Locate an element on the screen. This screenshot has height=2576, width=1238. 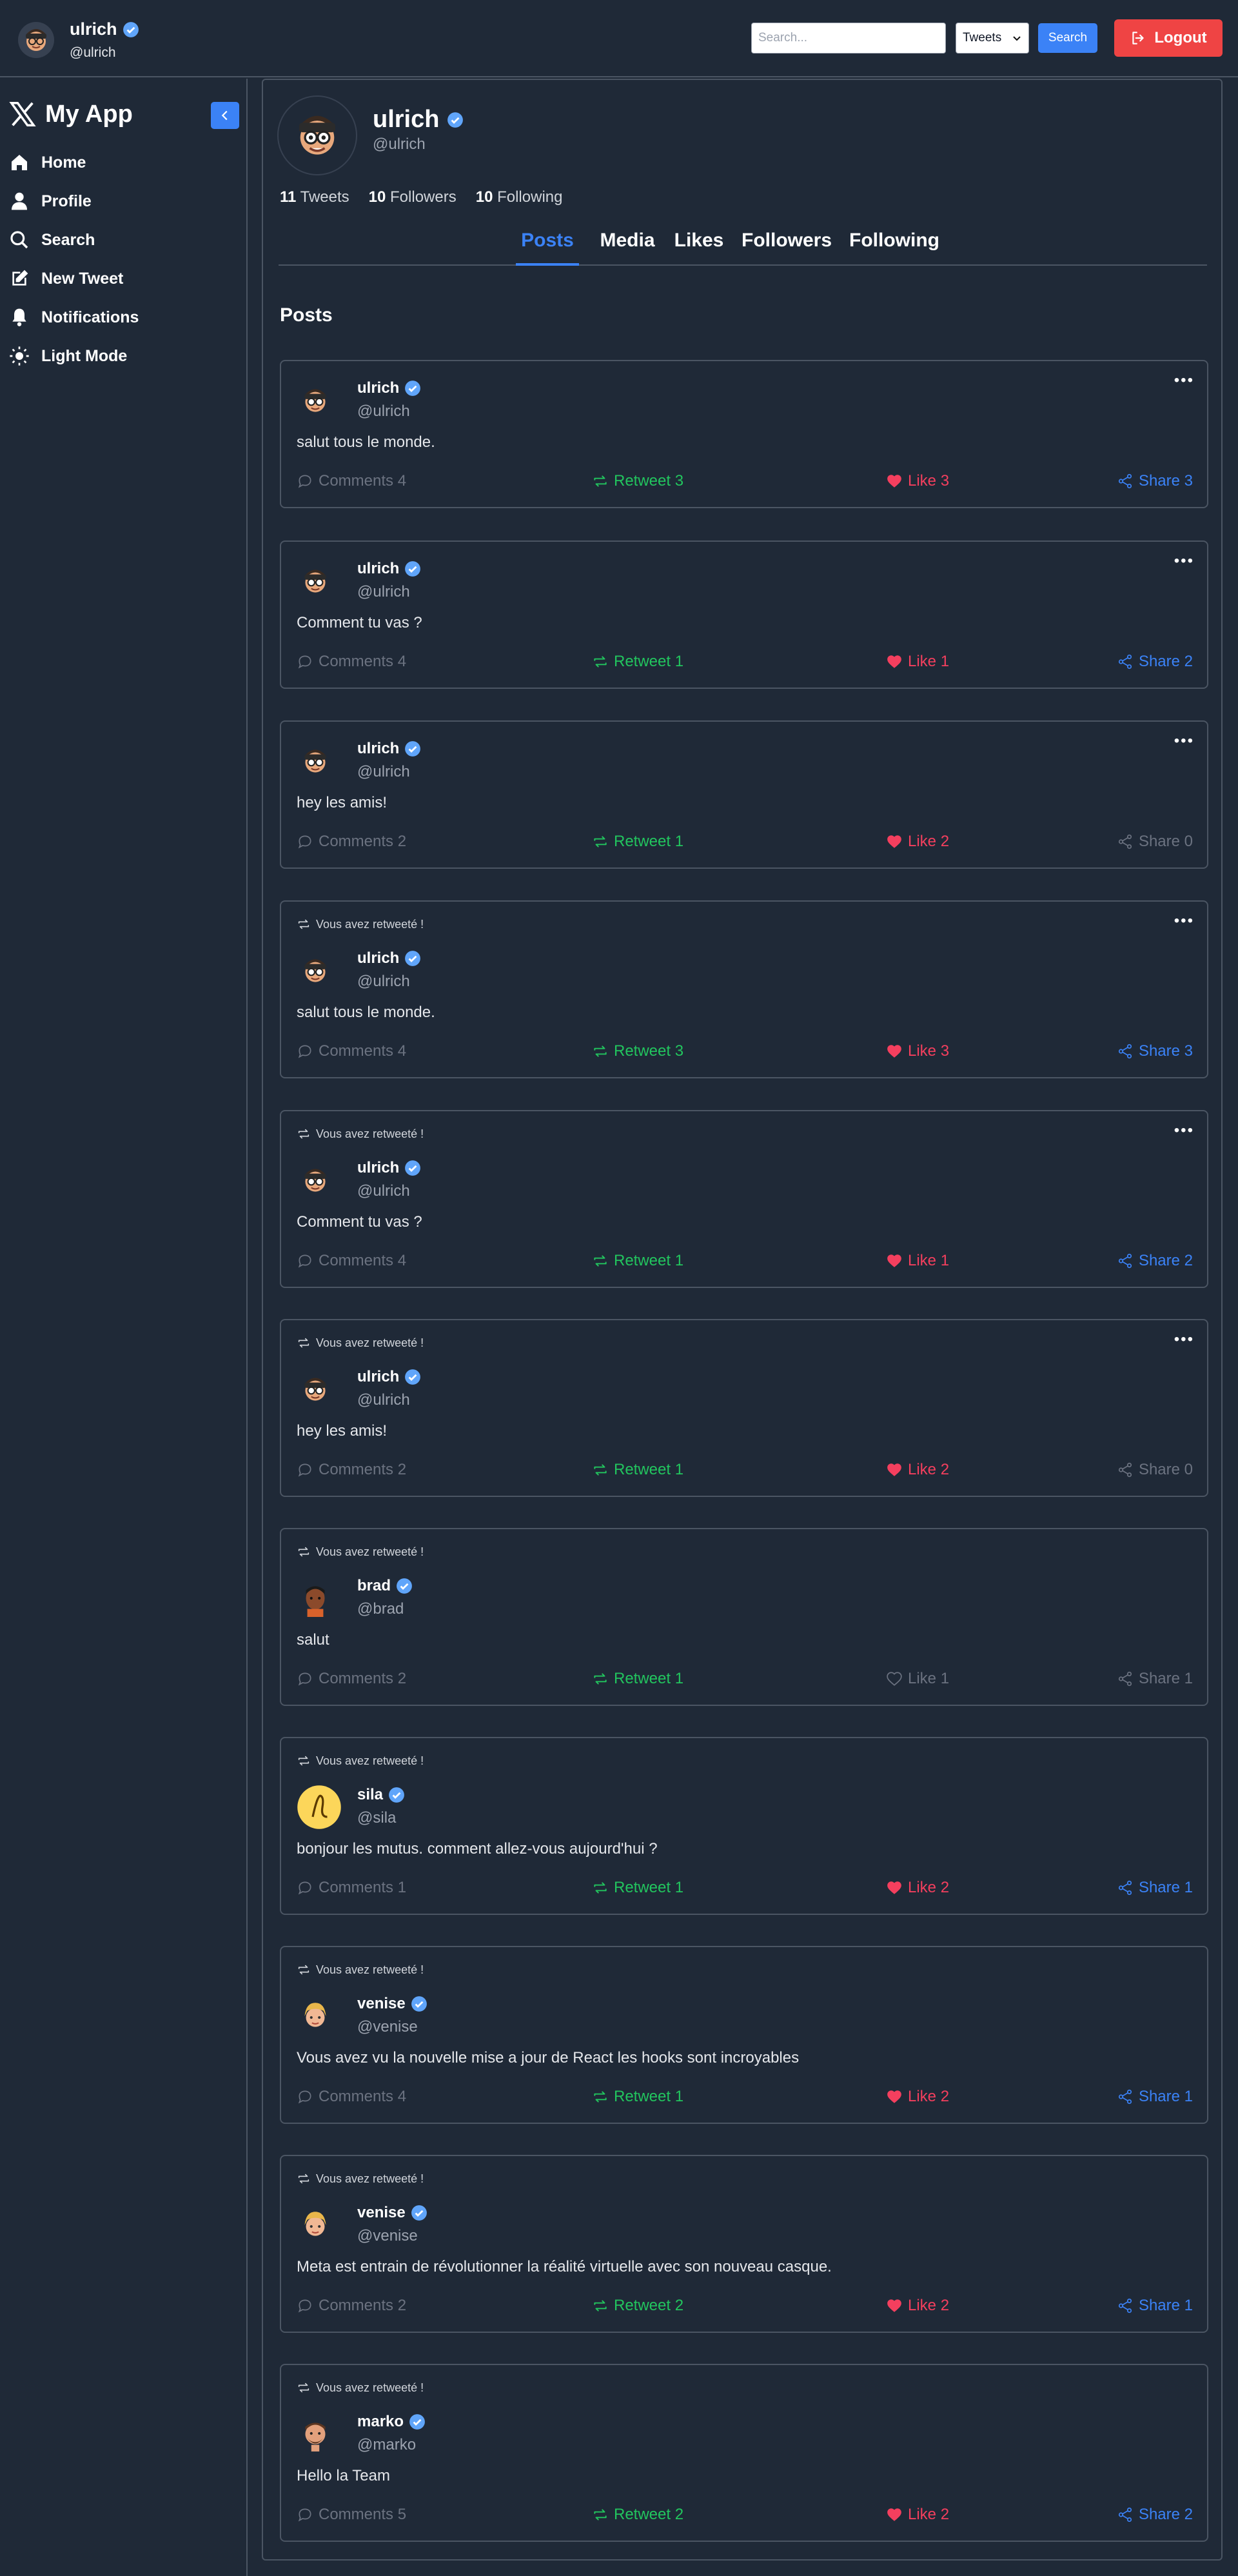
sidebar-item-light-mode: Light Mode is located at coordinates (74, 356).